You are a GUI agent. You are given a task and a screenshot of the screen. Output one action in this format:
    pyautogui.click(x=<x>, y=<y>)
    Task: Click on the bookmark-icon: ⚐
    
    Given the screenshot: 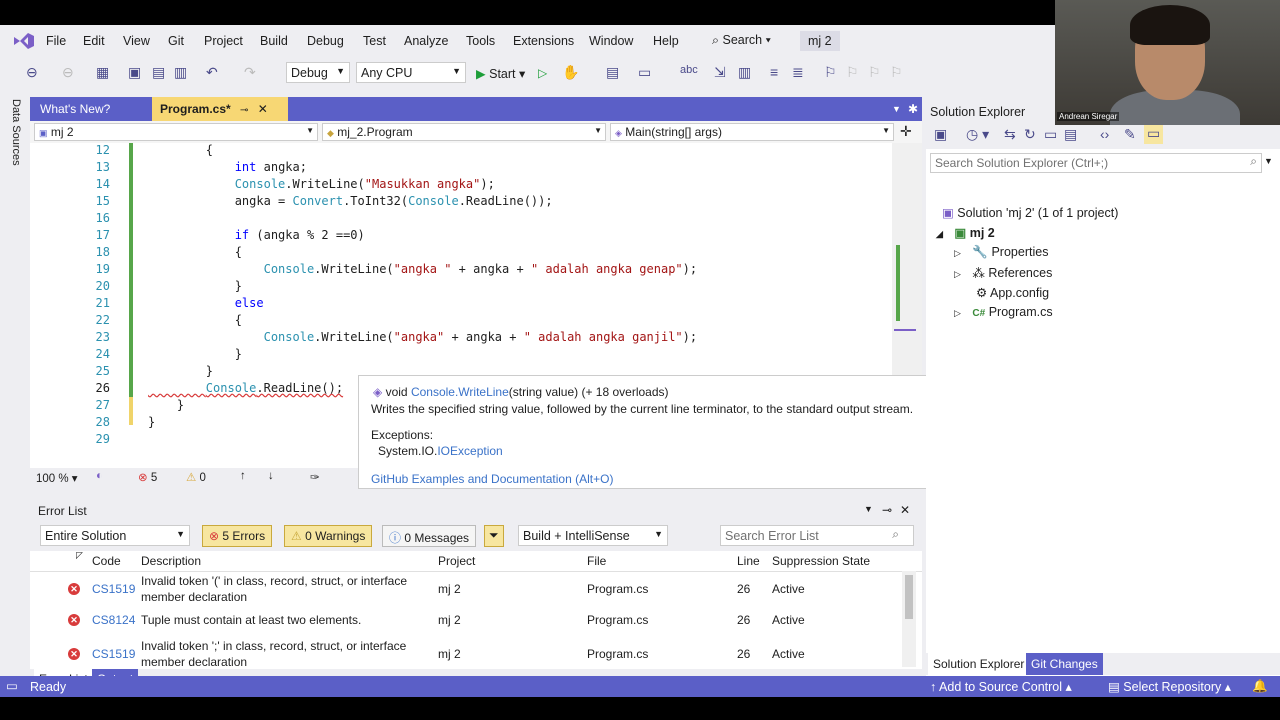 What is the action you would take?
    pyautogui.click(x=830, y=72)
    